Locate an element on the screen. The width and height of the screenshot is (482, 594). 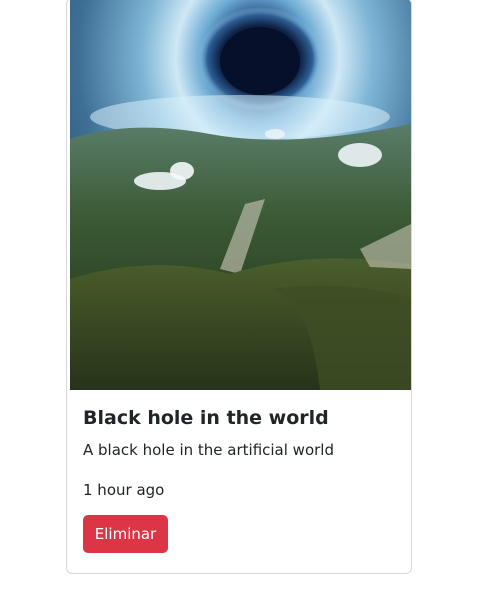
delete-button: Eliminar is located at coordinates (125, 534).